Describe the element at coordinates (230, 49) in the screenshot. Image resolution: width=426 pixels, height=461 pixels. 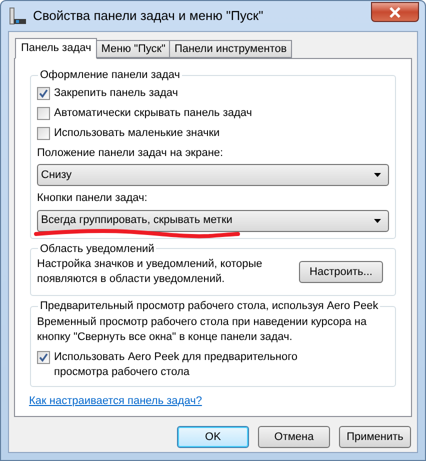
I see `tab: Панели инструментов` at that location.